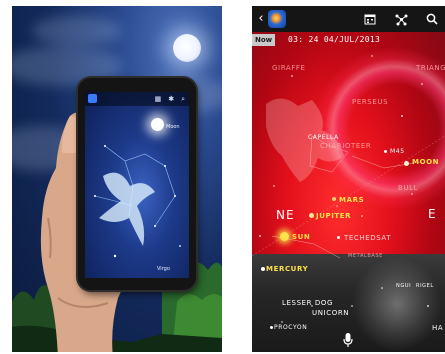 This screenshot has width=445, height=354. Describe the element at coordinates (370, 102) in the screenshot. I see `label-perseus: Perseus` at that location.